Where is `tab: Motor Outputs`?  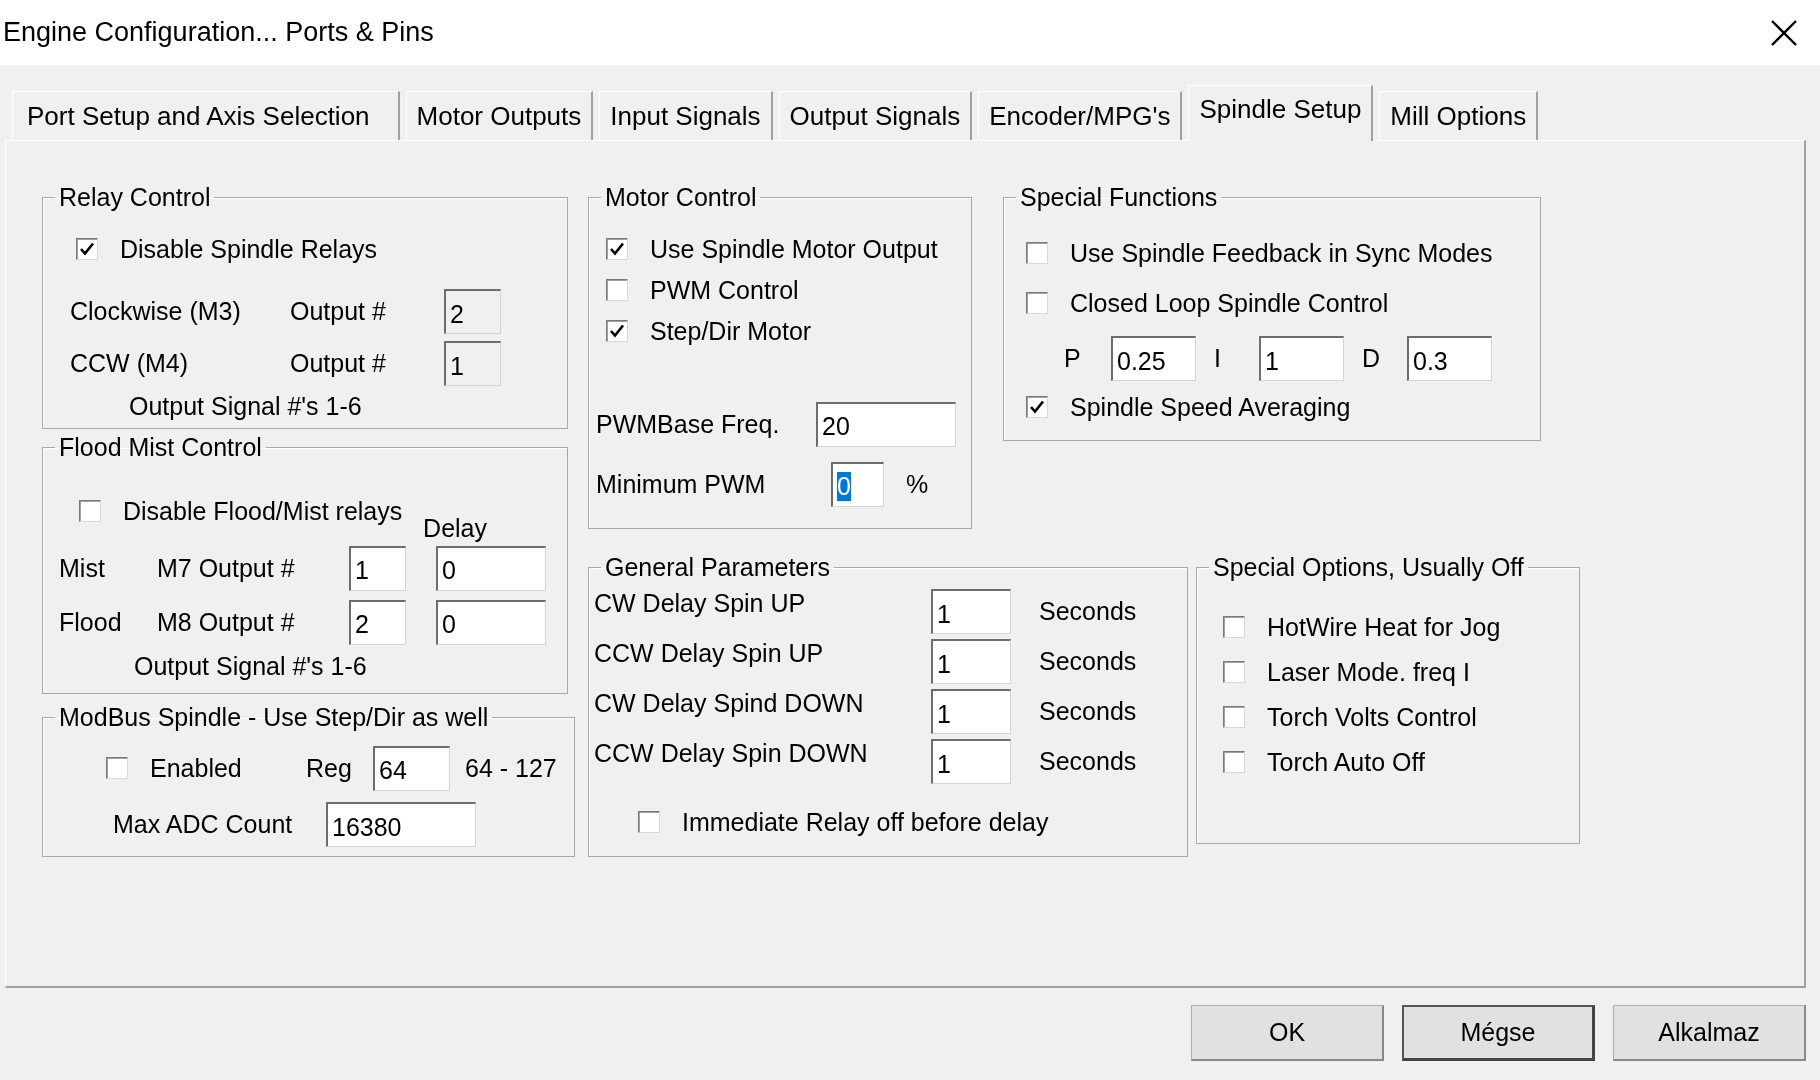
tab: Motor Outputs is located at coordinates (499, 115).